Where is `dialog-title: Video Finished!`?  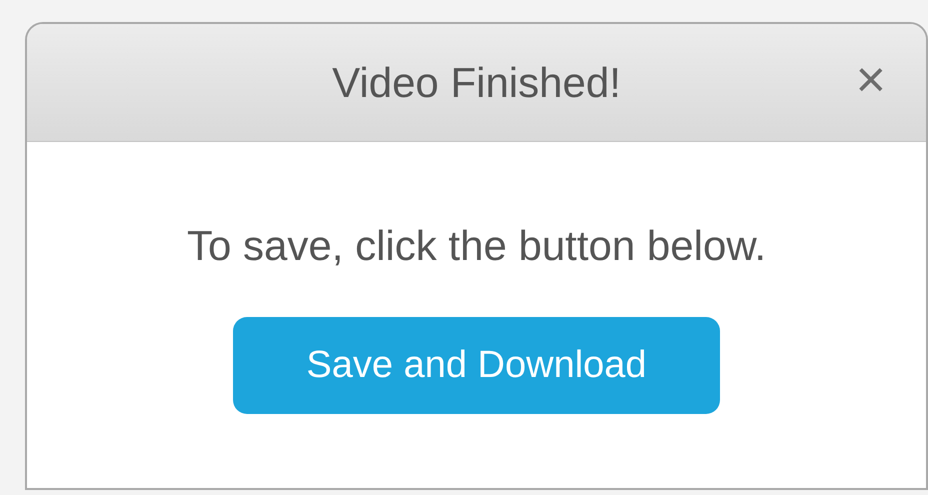 dialog-title: Video Finished! is located at coordinates (476, 83).